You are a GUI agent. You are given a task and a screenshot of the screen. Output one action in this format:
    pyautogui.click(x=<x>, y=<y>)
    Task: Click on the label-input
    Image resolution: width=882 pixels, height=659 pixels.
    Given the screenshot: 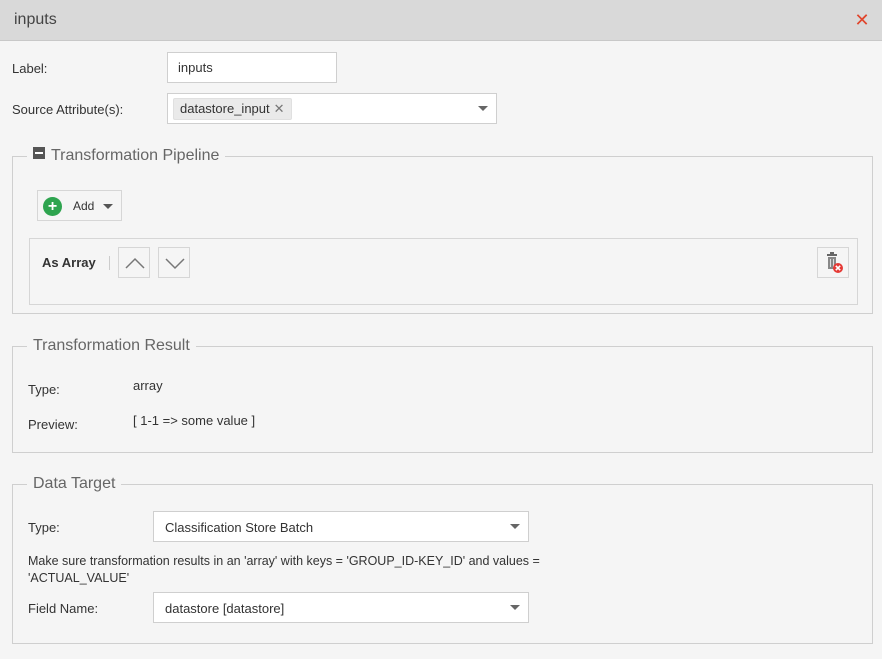 What is the action you would take?
    pyautogui.click(x=252, y=67)
    